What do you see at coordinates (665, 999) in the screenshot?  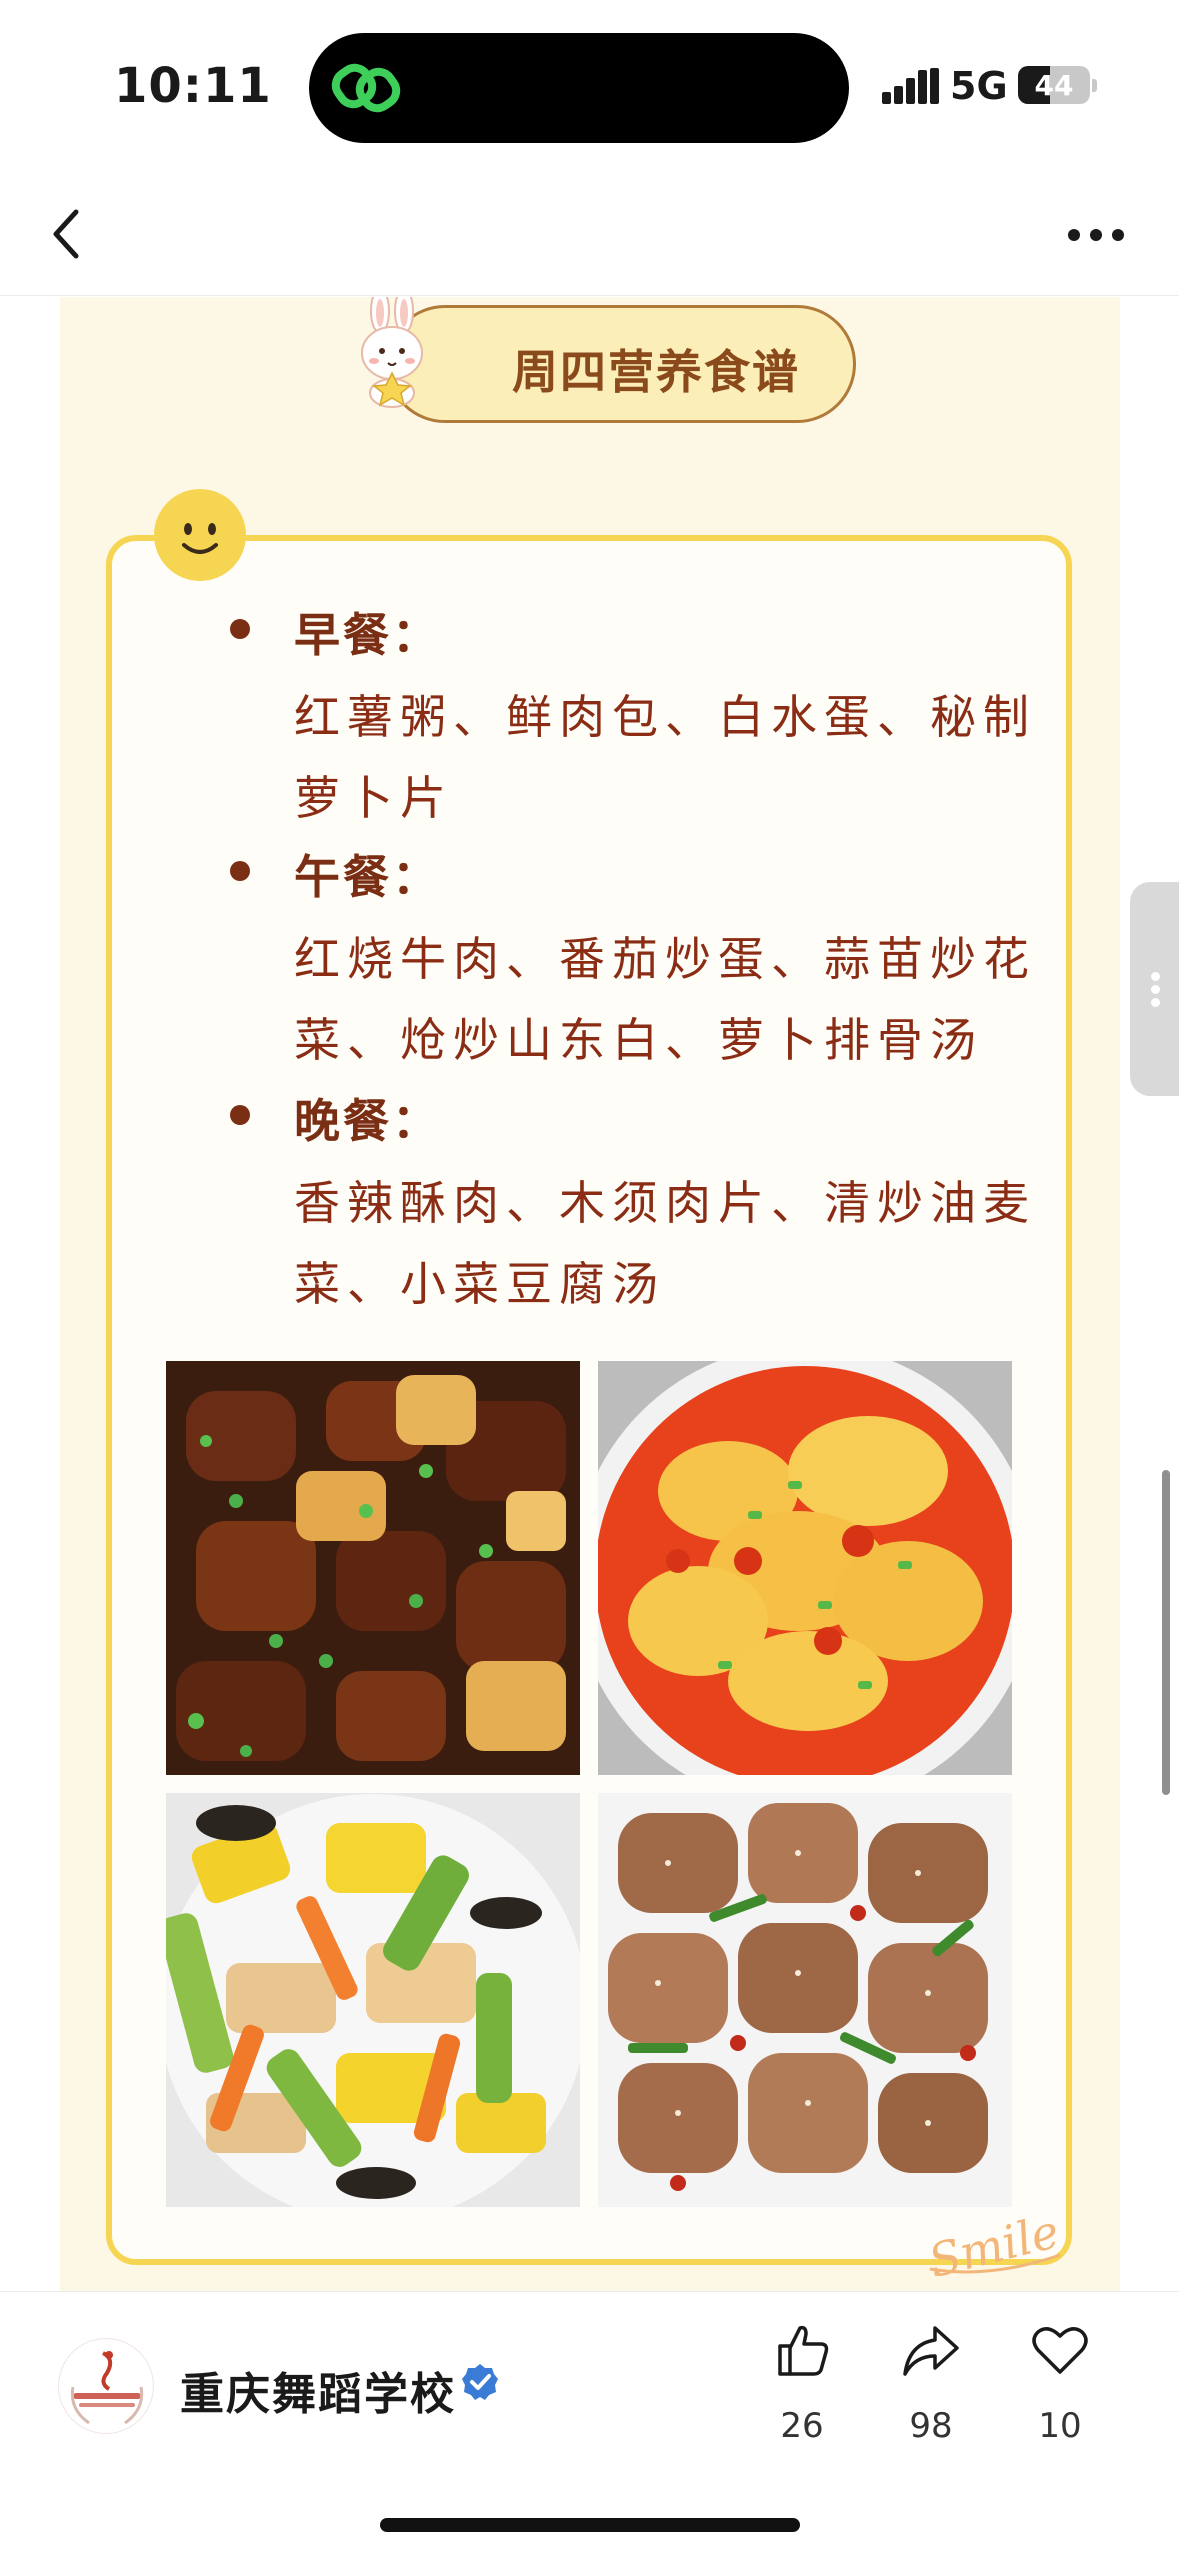 I see `meal-items: 红烧牛肉、番茄炒蛋、蒜苗炒花菜、炝炒山东白、萝卜排骨汤` at bounding box center [665, 999].